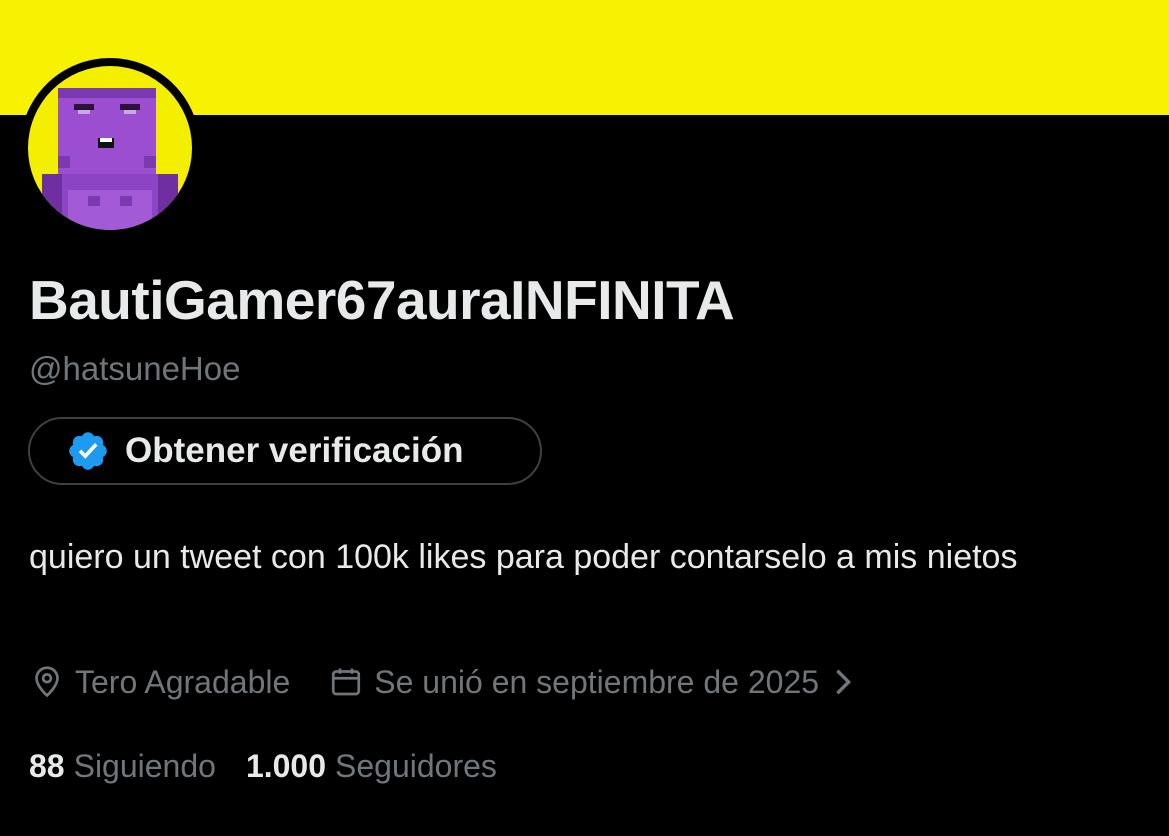 The image size is (1169, 836). What do you see at coordinates (382, 300) in the screenshot?
I see `display-name: BautiGamer67auraINFINITA` at bounding box center [382, 300].